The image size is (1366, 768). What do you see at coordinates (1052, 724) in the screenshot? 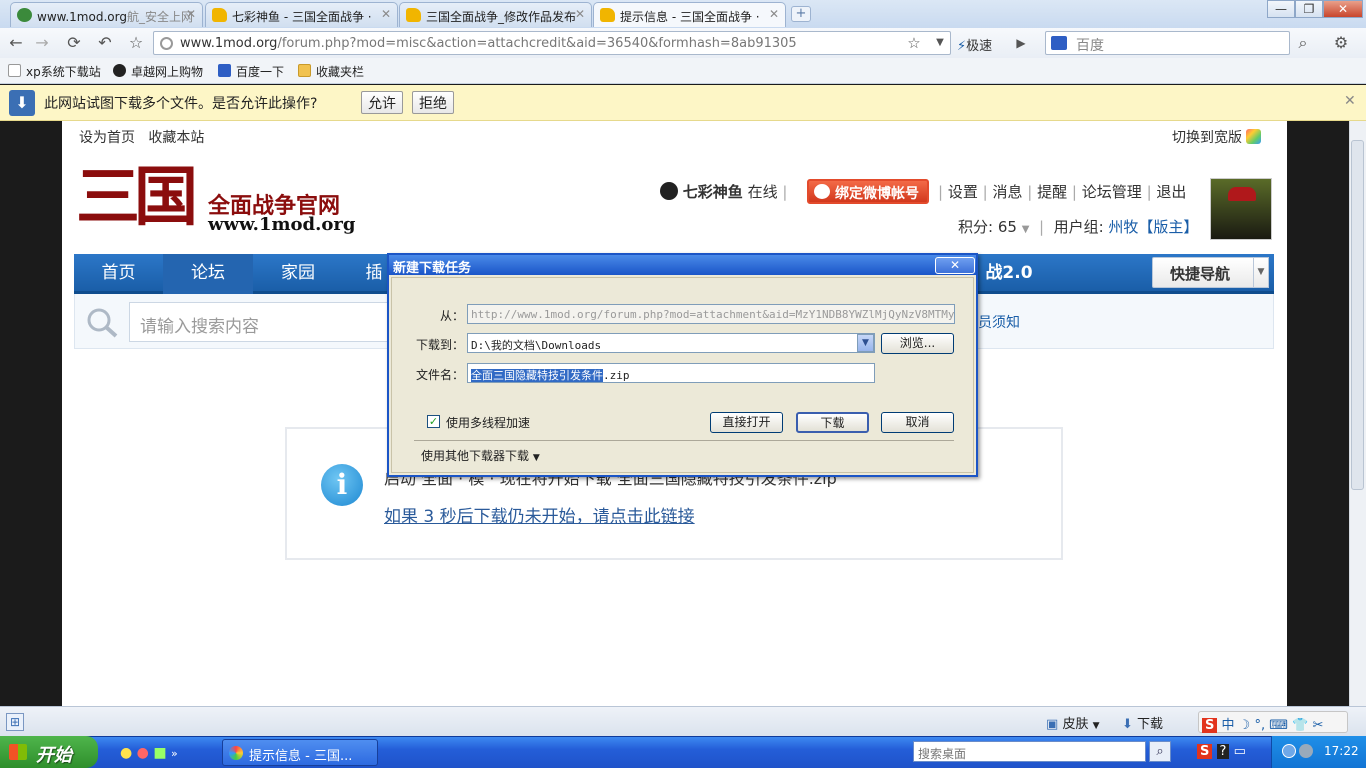
I see `skin-icon: ▣` at bounding box center [1052, 724].